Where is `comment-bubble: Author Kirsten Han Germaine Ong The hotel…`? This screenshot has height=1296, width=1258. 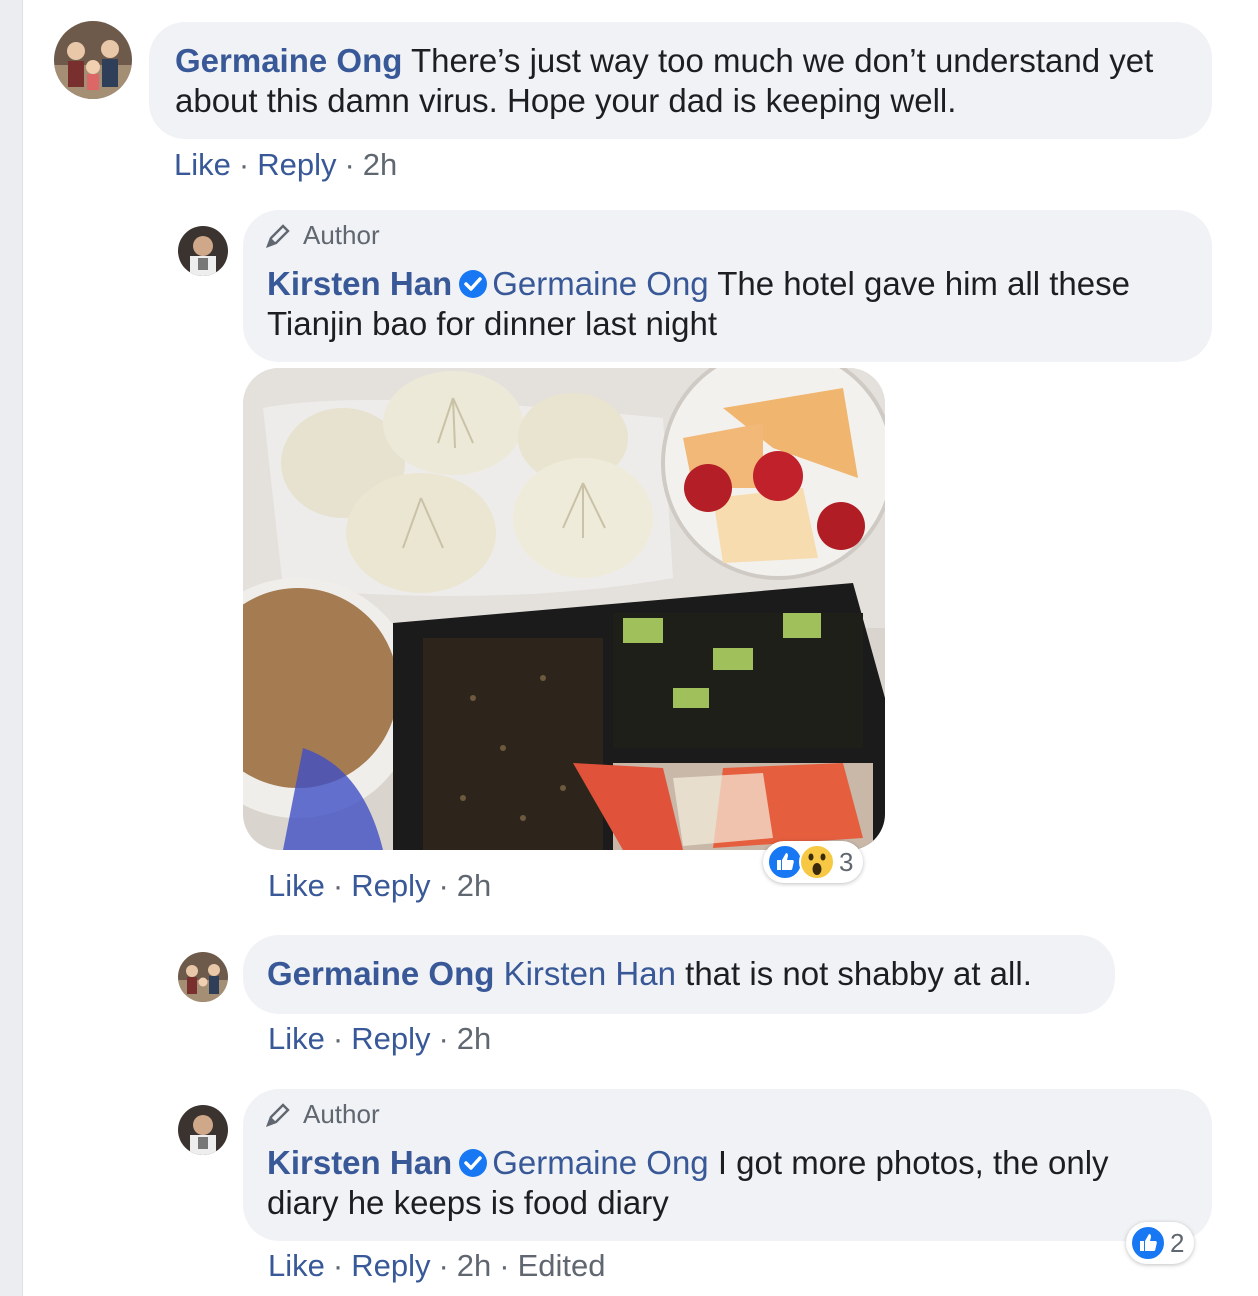
comment-bubble: Author Kirsten Han Germaine Ong The hotel… is located at coordinates (727, 286).